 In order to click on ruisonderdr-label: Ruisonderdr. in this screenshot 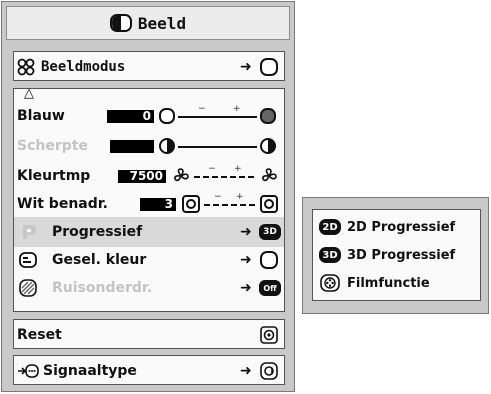, I will do `click(102, 288)`.